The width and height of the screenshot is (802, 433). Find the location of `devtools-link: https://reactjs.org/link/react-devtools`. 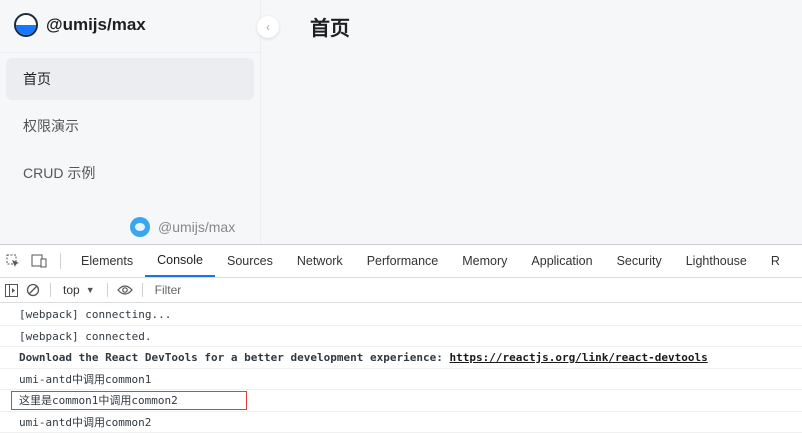

devtools-link: https://reactjs.org/link/react-devtools is located at coordinates (578, 357).